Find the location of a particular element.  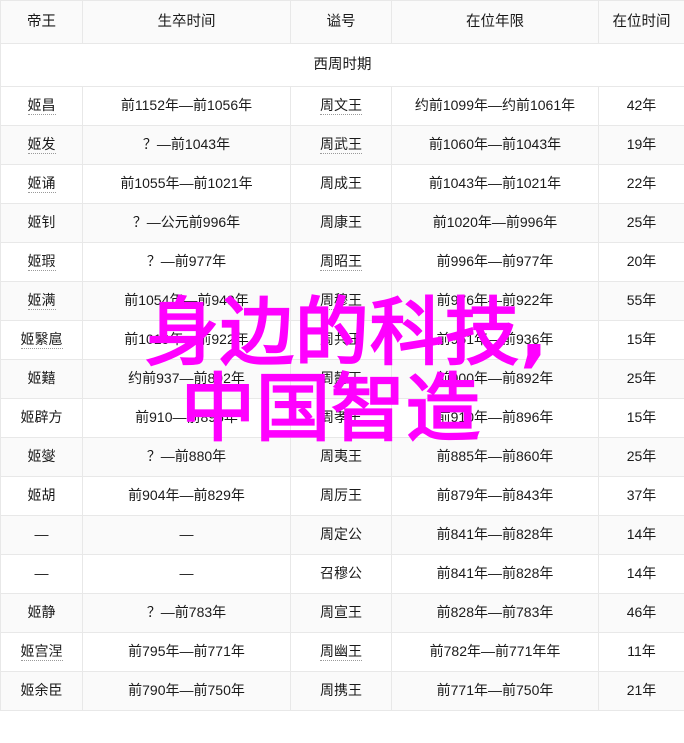

cell-posthumous: 周共王 is located at coordinates (341, 340).